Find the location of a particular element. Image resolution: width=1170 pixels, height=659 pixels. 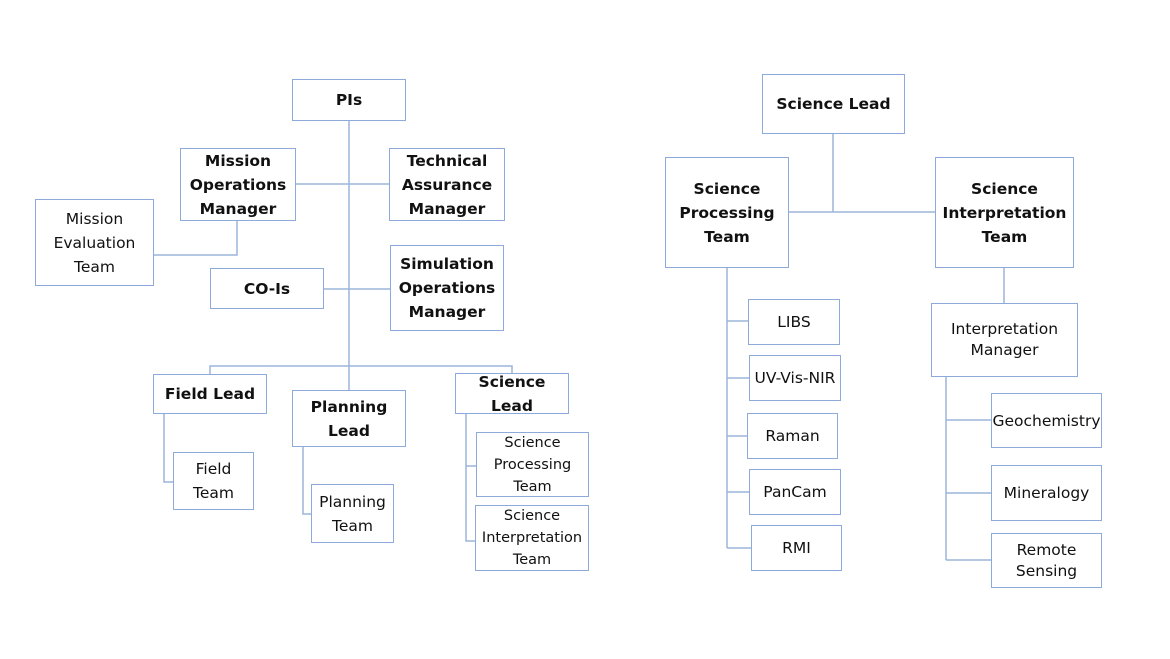

node-uv-vis-nir: UV-Vis-NIR is located at coordinates (795, 378).